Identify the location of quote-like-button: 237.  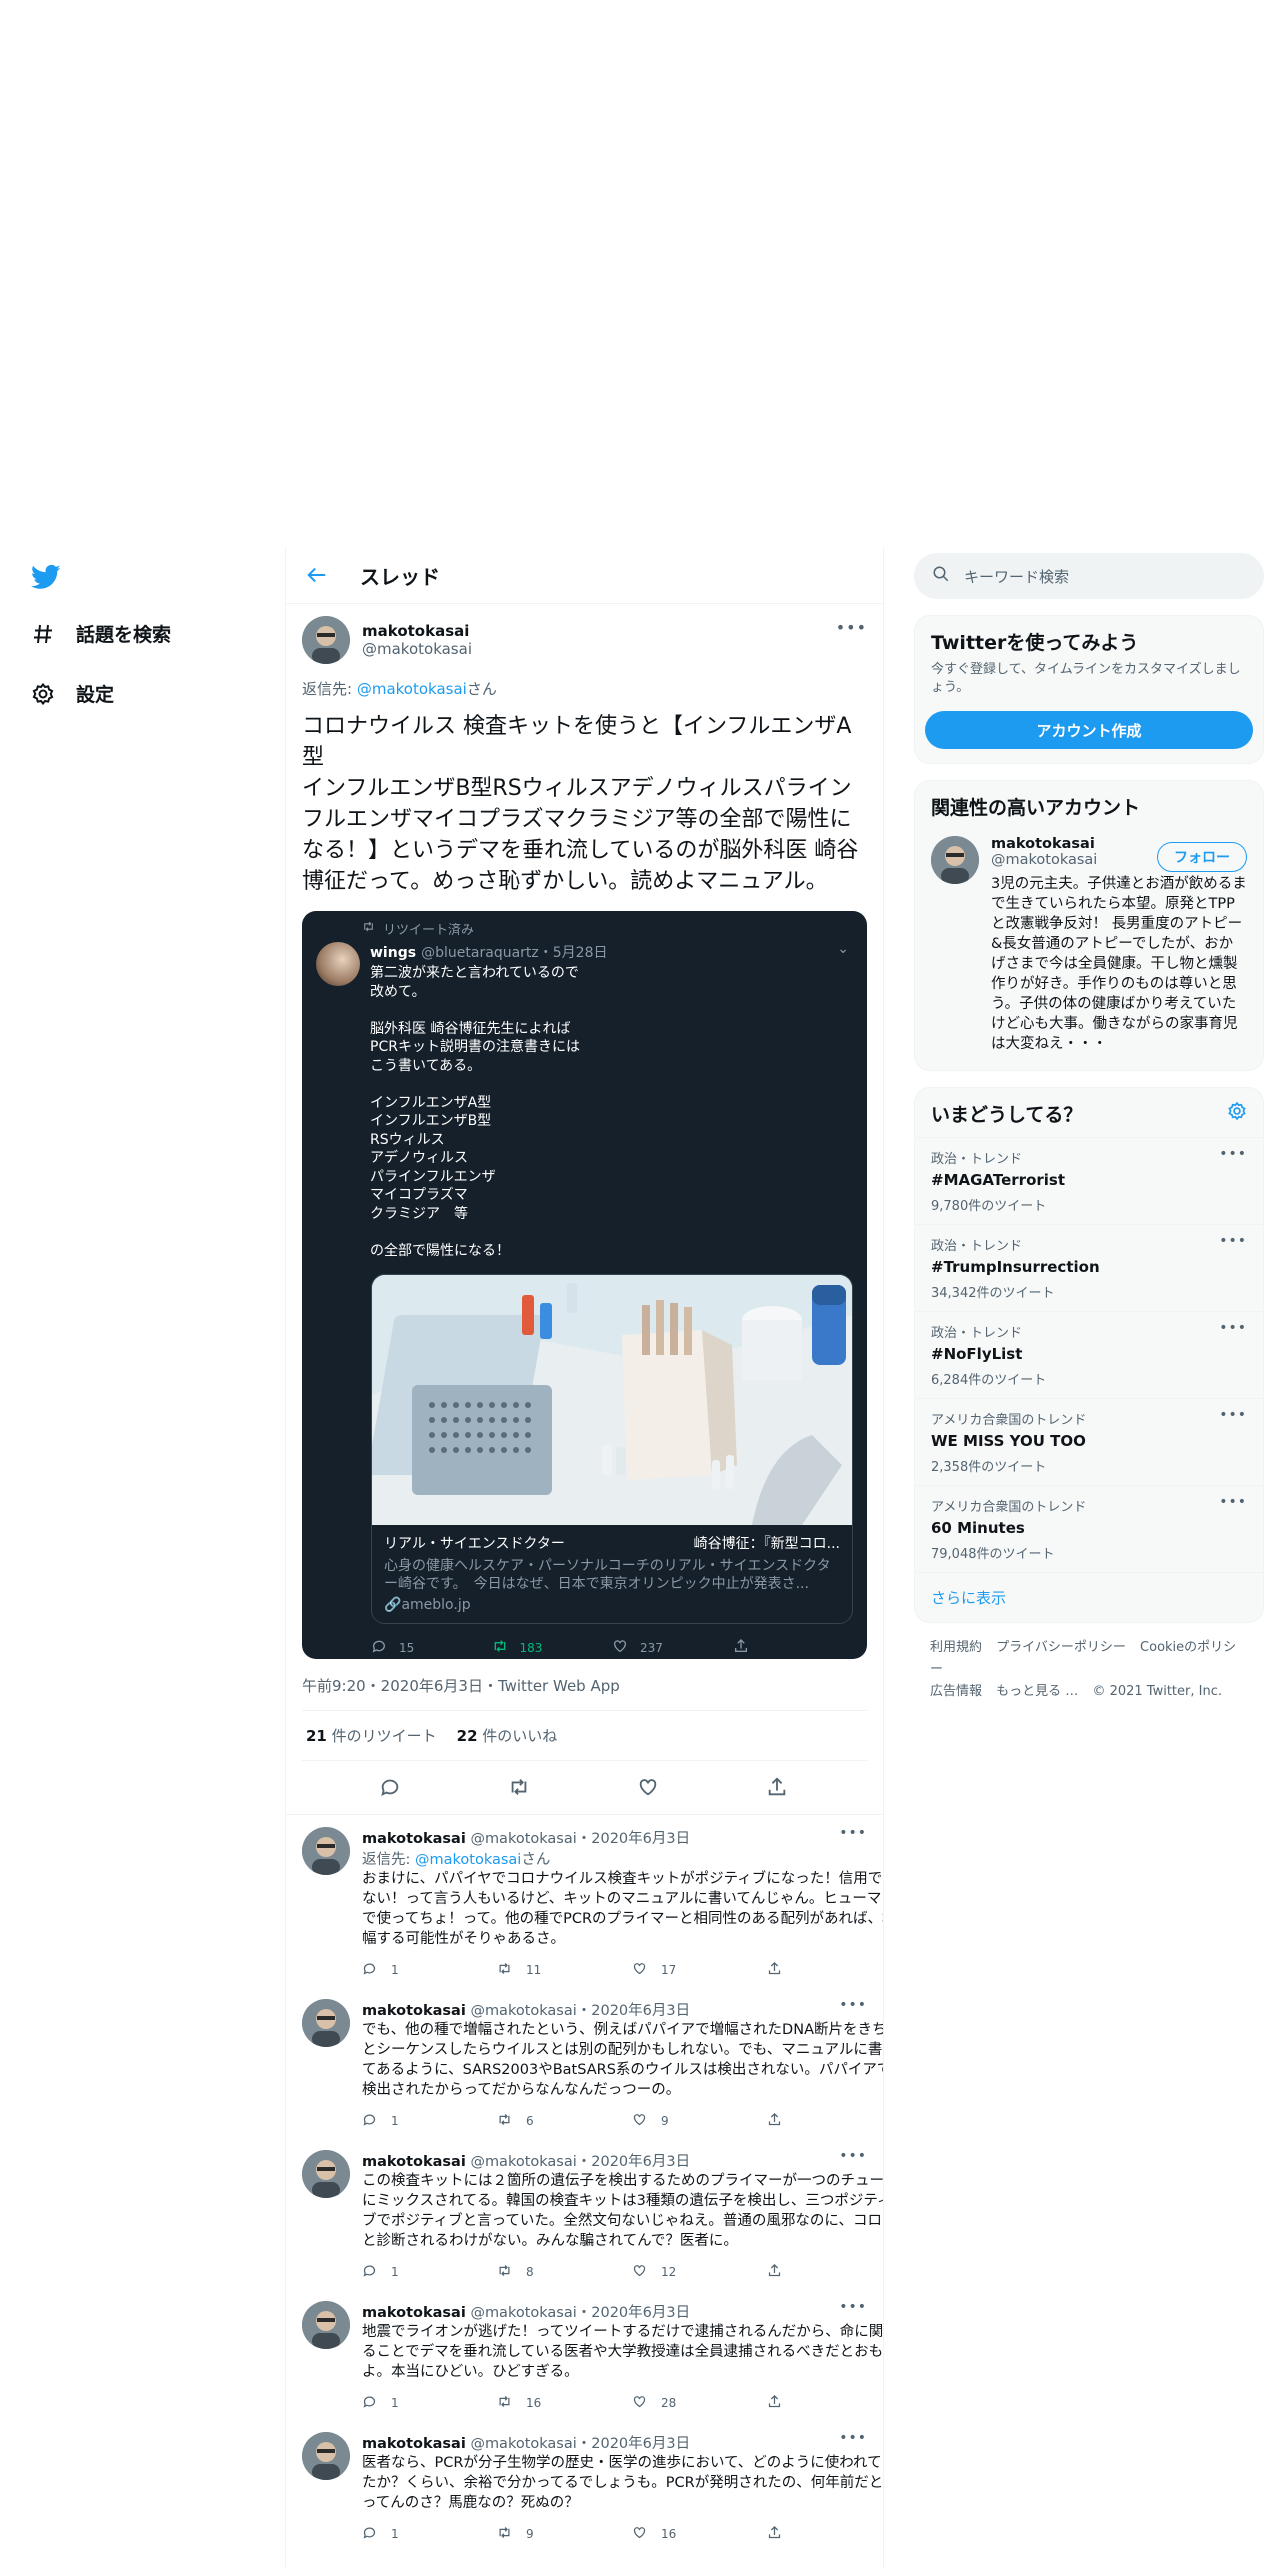
(672, 1647).